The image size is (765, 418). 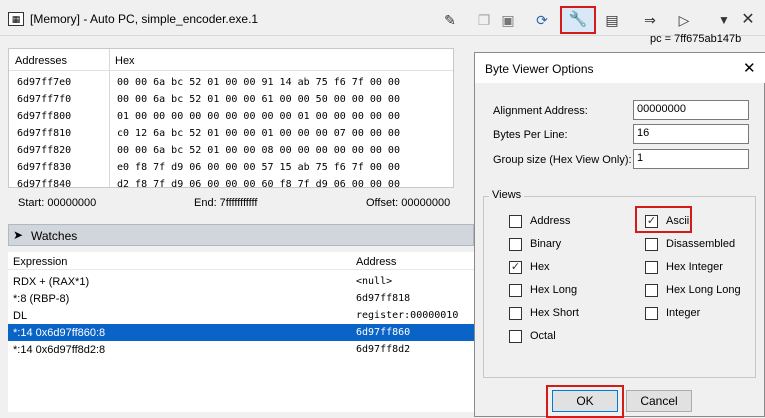 I want to click on row-address: 6d97ff820, so click(x=44, y=150).